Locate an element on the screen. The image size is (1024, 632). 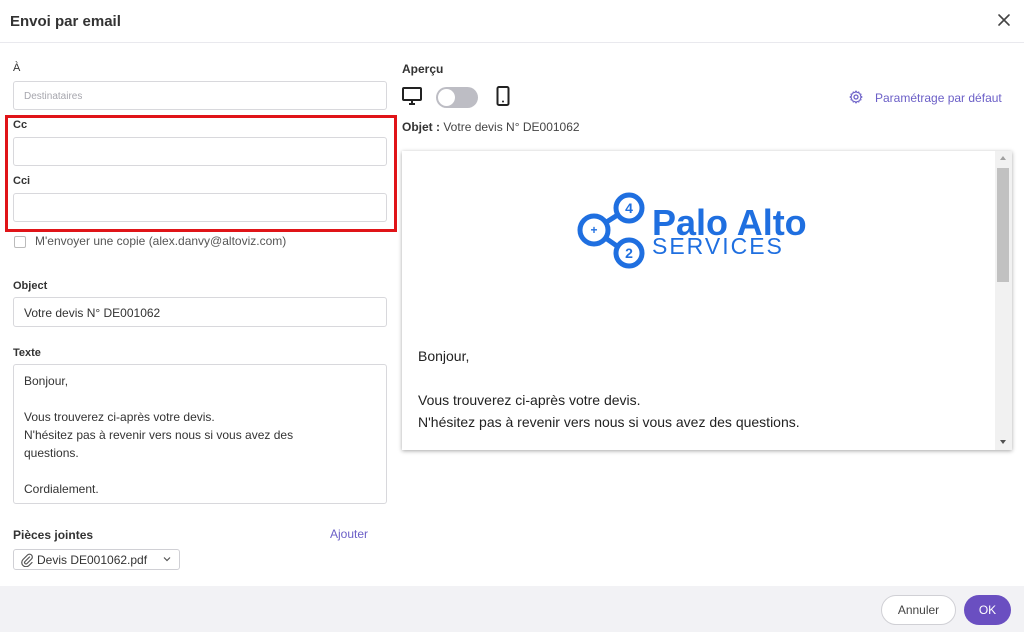
scroll-down-arrow is located at coordinates (1003, 442).